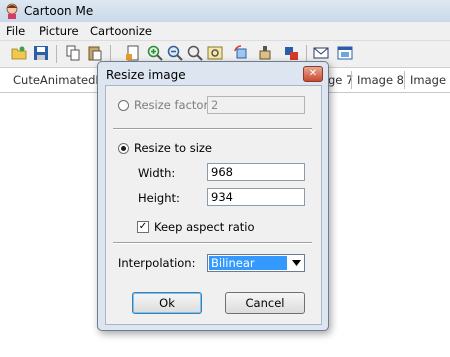 This screenshot has height=357, width=450. What do you see at coordinates (123, 148) in the screenshot?
I see `resize-to-size-radio` at bounding box center [123, 148].